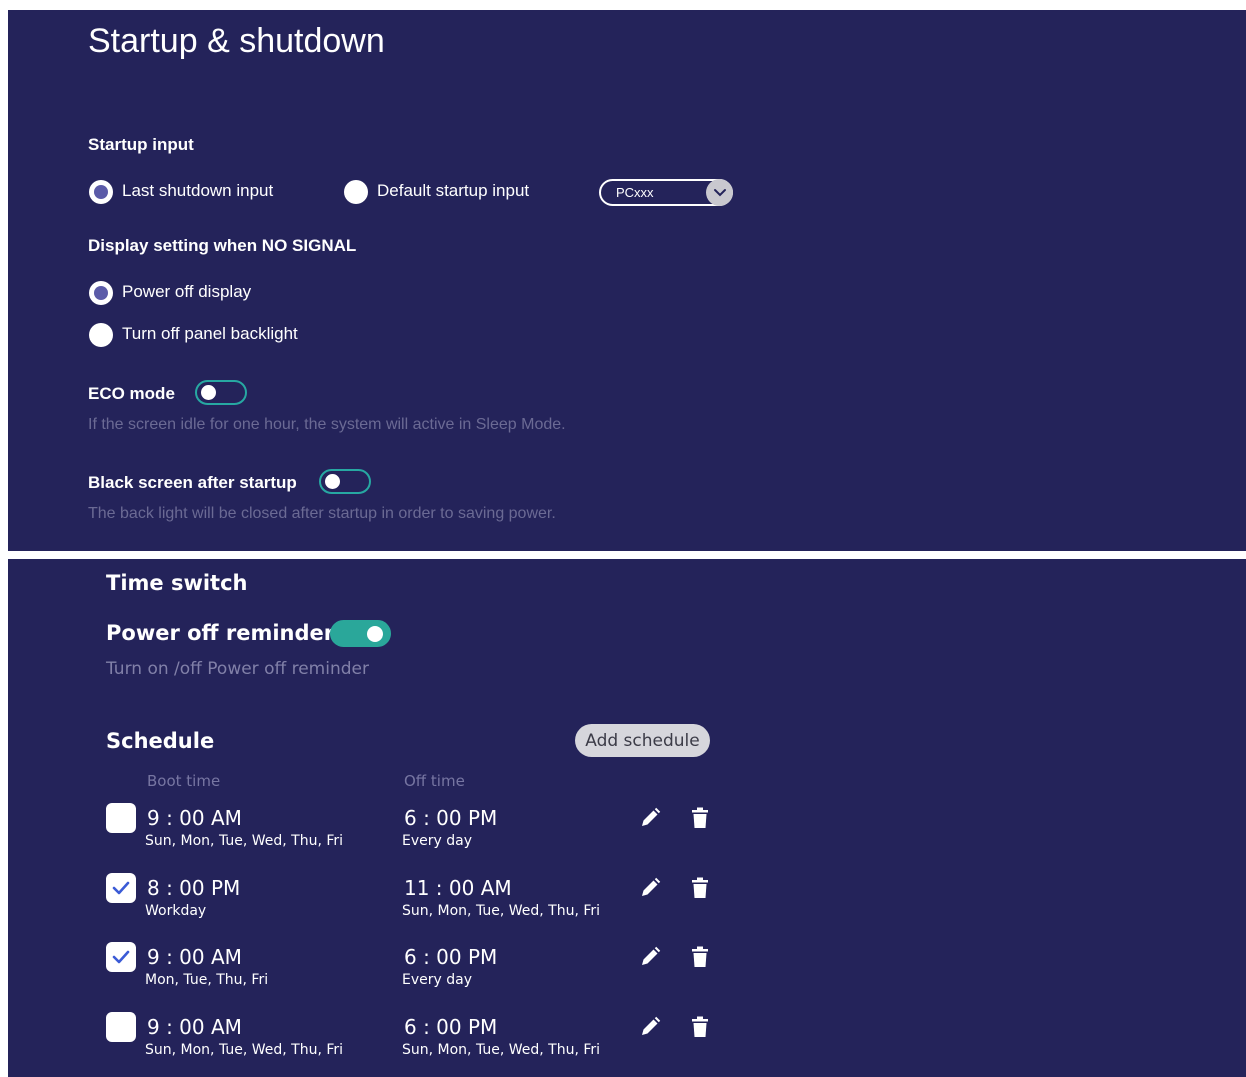 Image resolution: width=1246 pixels, height=1077 pixels. Describe the element at coordinates (194, 888) in the screenshot. I see `boot-time: 8 : 00 PM` at that location.